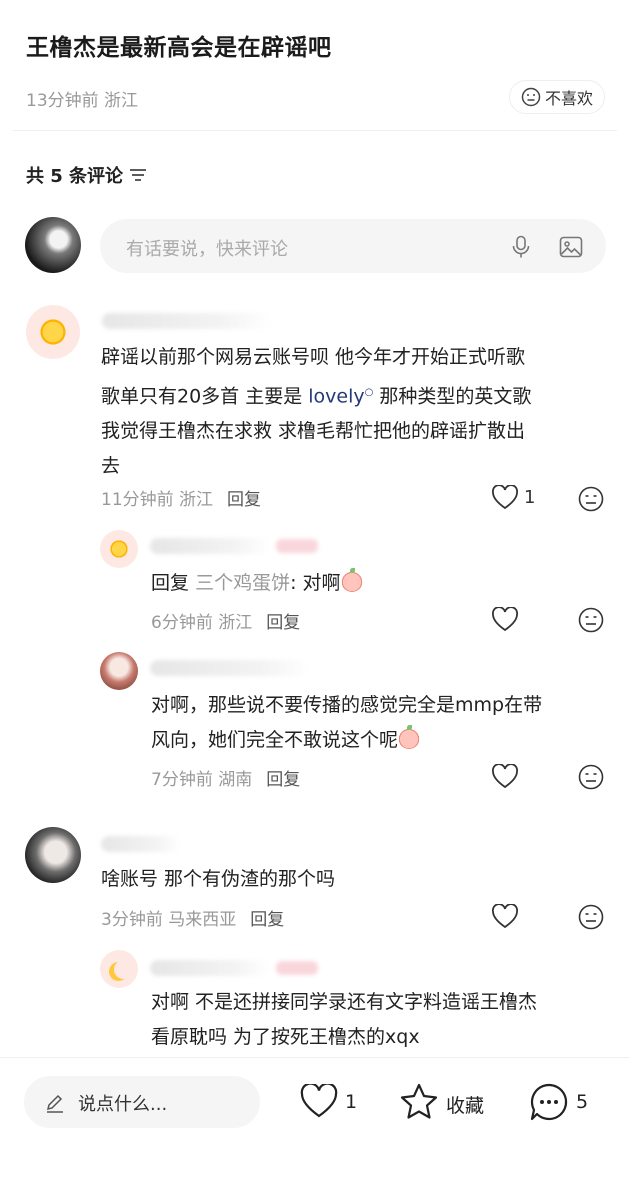 Image resolution: width=629 pixels, height=1199 pixels. I want to click on comment-meta: 11分钟前 浙江 回复, so click(181, 497).